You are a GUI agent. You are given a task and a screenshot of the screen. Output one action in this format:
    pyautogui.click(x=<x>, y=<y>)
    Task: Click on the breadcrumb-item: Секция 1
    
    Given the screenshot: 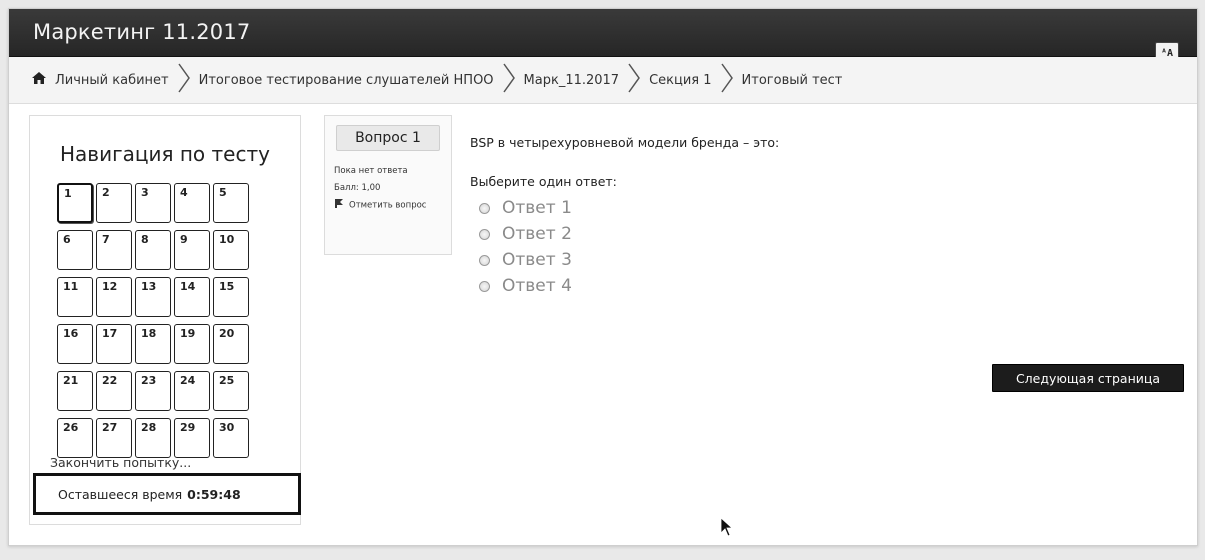 What is the action you would take?
    pyautogui.click(x=680, y=80)
    